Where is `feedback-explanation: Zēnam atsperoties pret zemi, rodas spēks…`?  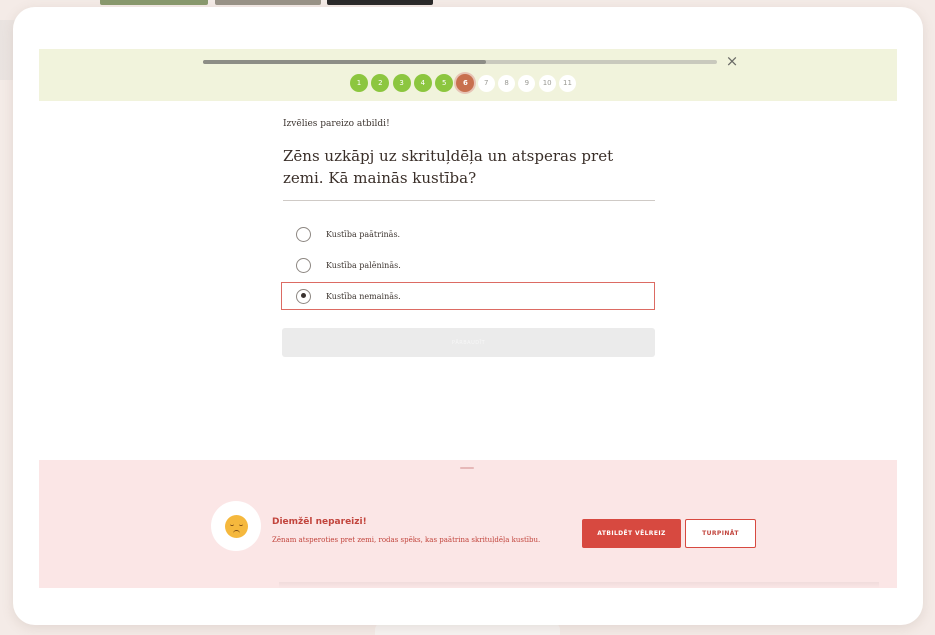
feedback-explanation: Zēnam atsperoties pret zemi, rodas spēks… is located at coordinates (406, 540).